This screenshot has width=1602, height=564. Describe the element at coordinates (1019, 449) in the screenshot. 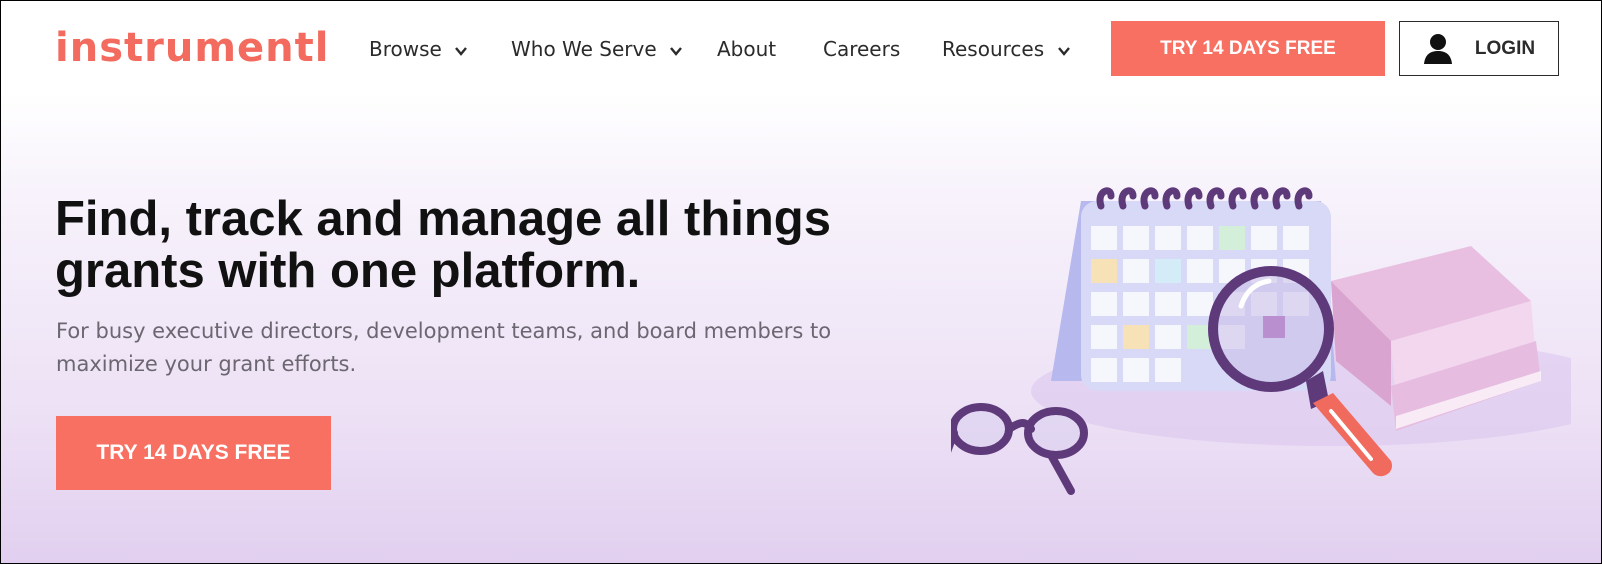

I see `glasses-icon` at that location.